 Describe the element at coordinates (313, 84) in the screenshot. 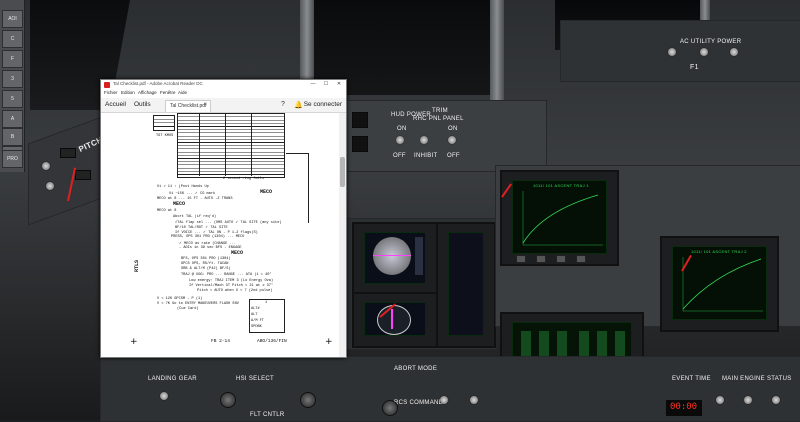

I see `minimize-button: —` at that location.